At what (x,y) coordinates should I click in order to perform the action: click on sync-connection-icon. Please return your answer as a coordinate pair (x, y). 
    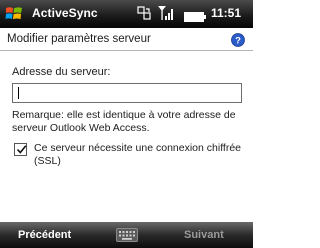
    Looking at the image, I should click on (144, 13).